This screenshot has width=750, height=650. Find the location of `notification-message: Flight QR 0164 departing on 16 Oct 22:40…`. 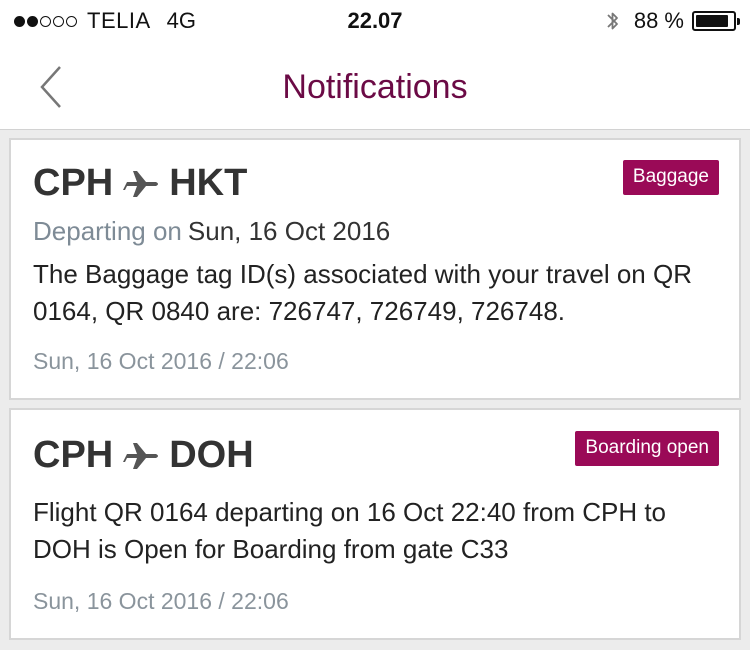

notification-message: Flight QR 0164 departing on 16 Oct 22:40… is located at coordinates (350, 530).